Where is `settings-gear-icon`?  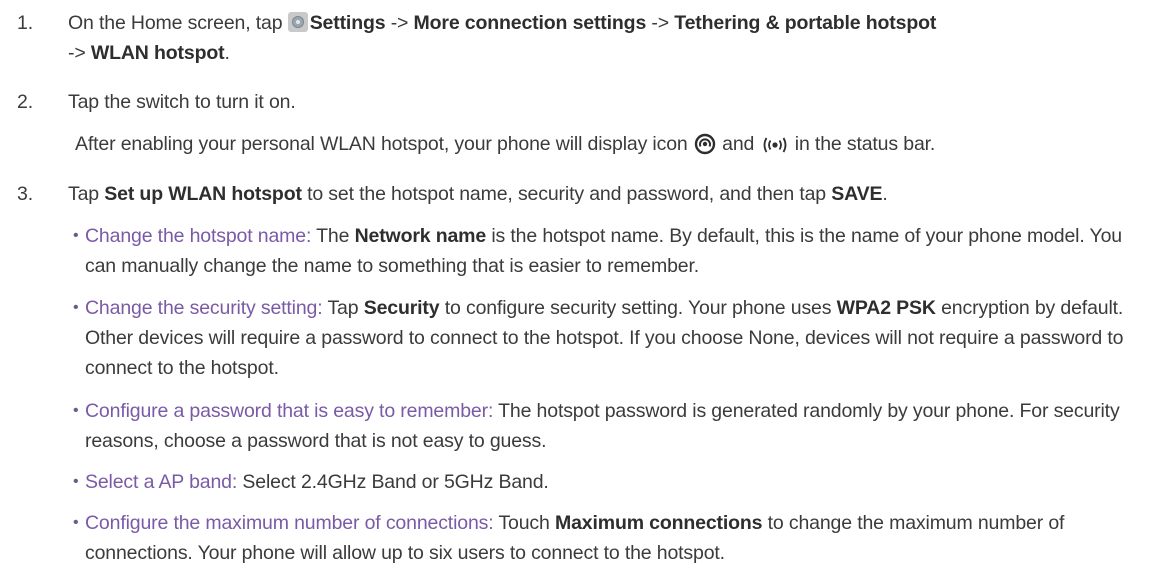
settings-gear-icon is located at coordinates (297, 22).